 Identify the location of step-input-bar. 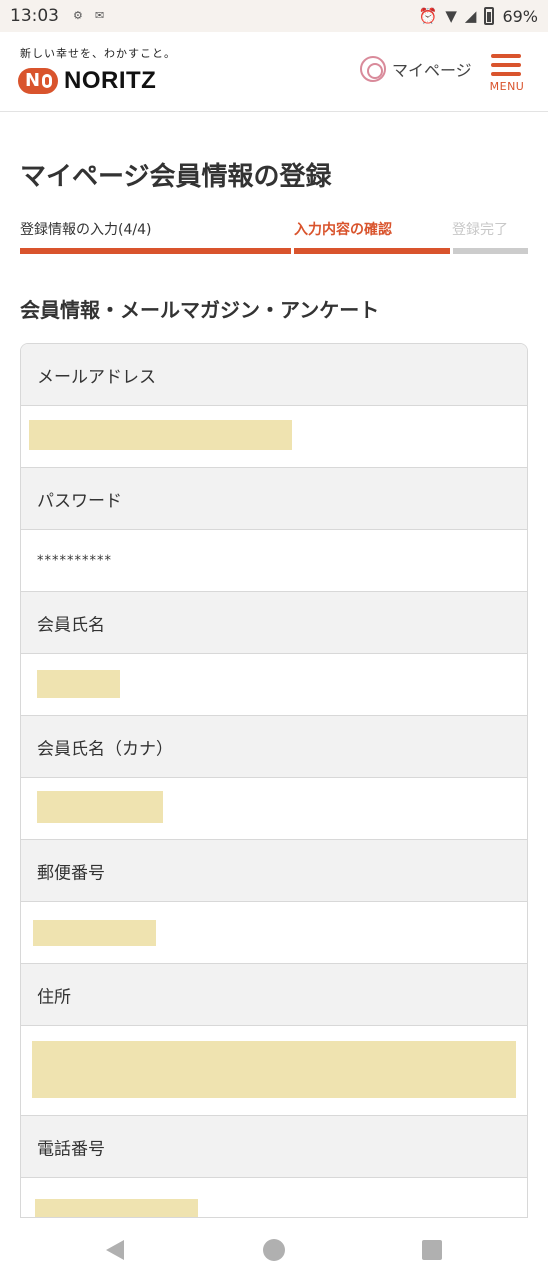
(155, 251).